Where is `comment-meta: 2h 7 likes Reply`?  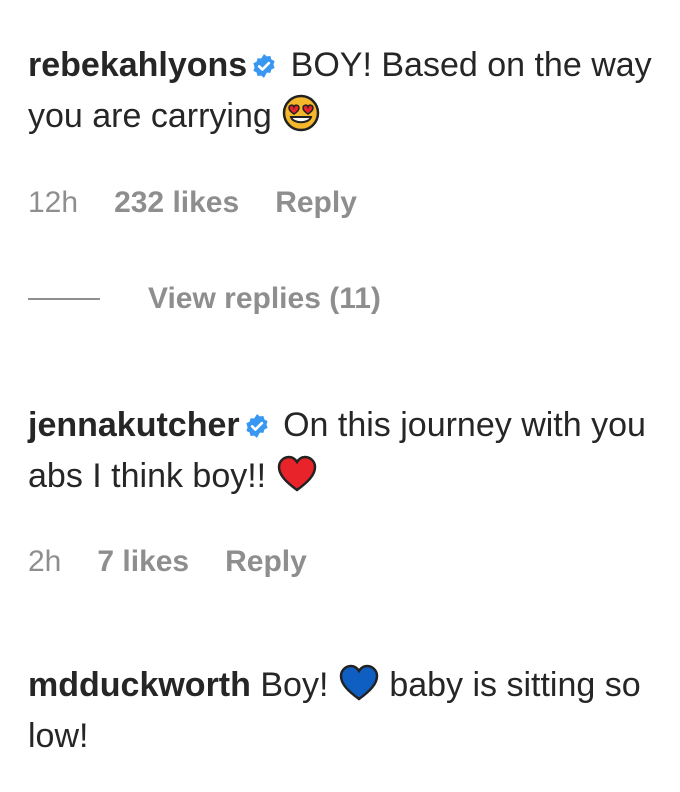 comment-meta: 2h 7 likes Reply is located at coordinates (185, 562).